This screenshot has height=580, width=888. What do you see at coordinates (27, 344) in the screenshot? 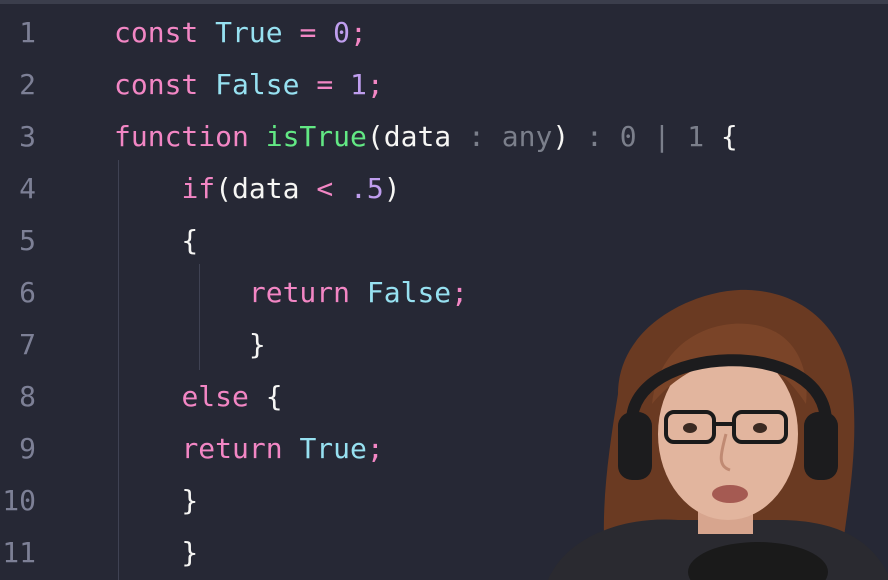
I see `line-number: 7` at bounding box center [27, 344].